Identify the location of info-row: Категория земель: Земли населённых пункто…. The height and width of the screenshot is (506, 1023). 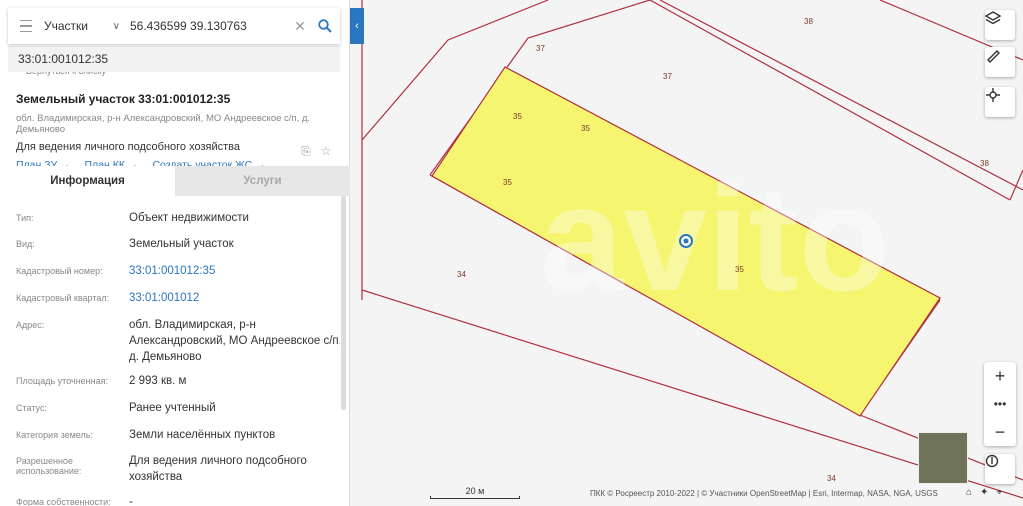
(170, 435).